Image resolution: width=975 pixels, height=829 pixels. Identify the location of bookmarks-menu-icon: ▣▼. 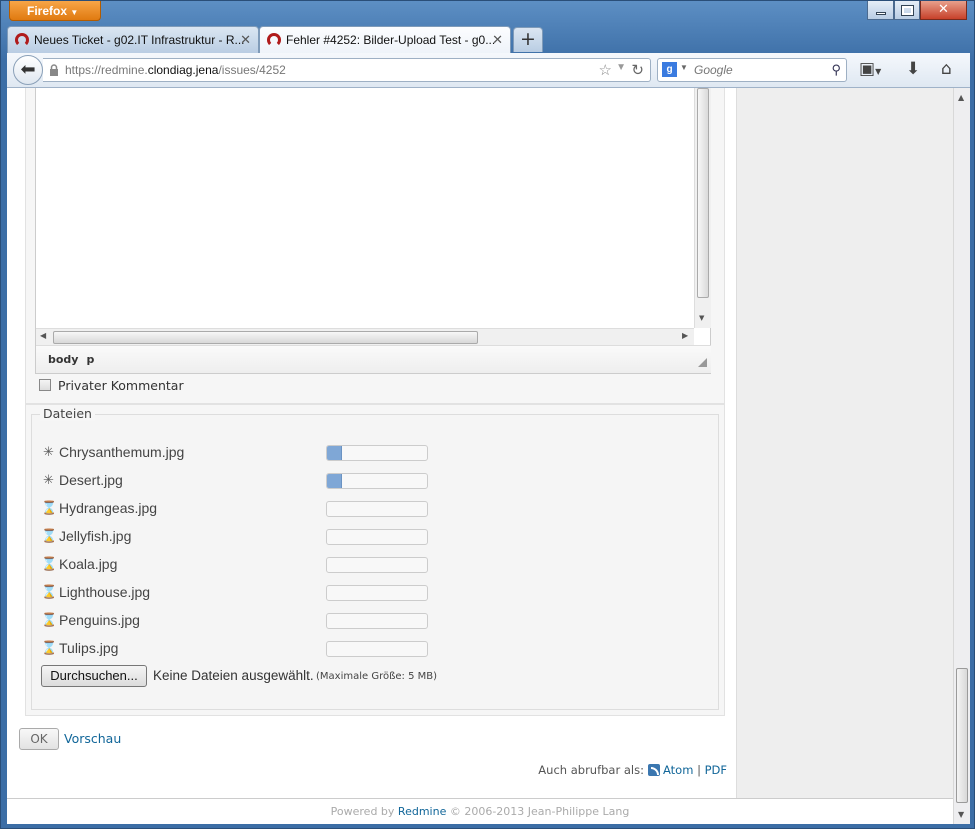
(870, 69).